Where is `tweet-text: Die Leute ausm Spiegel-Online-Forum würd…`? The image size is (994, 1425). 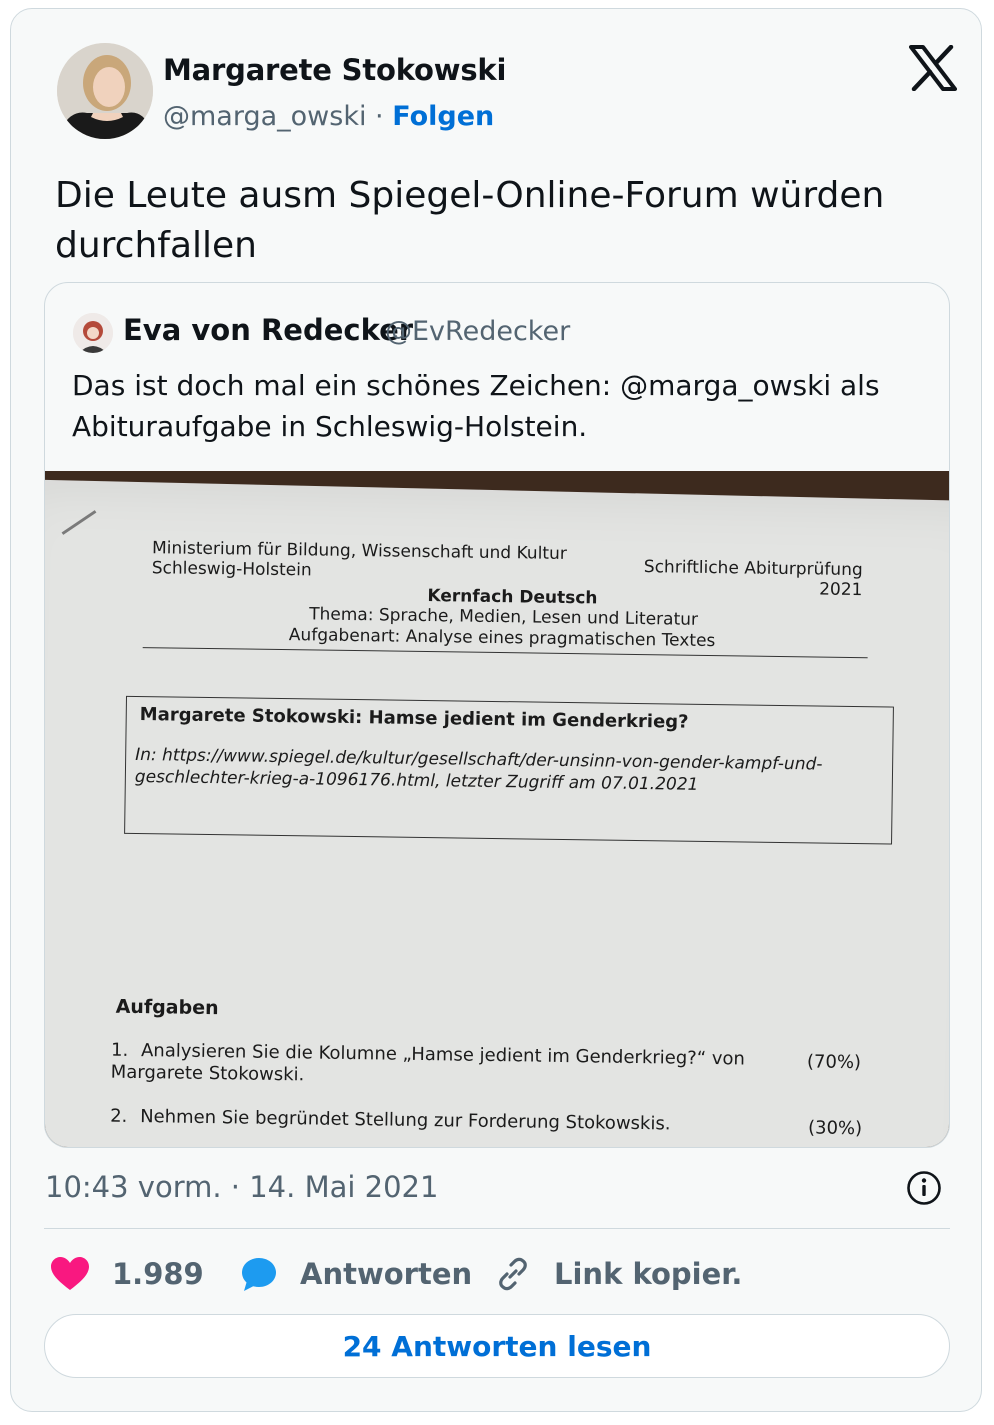 tweet-text: Die Leute ausm Spiegel-Online-Forum würd… is located at coordinates (470, 220).